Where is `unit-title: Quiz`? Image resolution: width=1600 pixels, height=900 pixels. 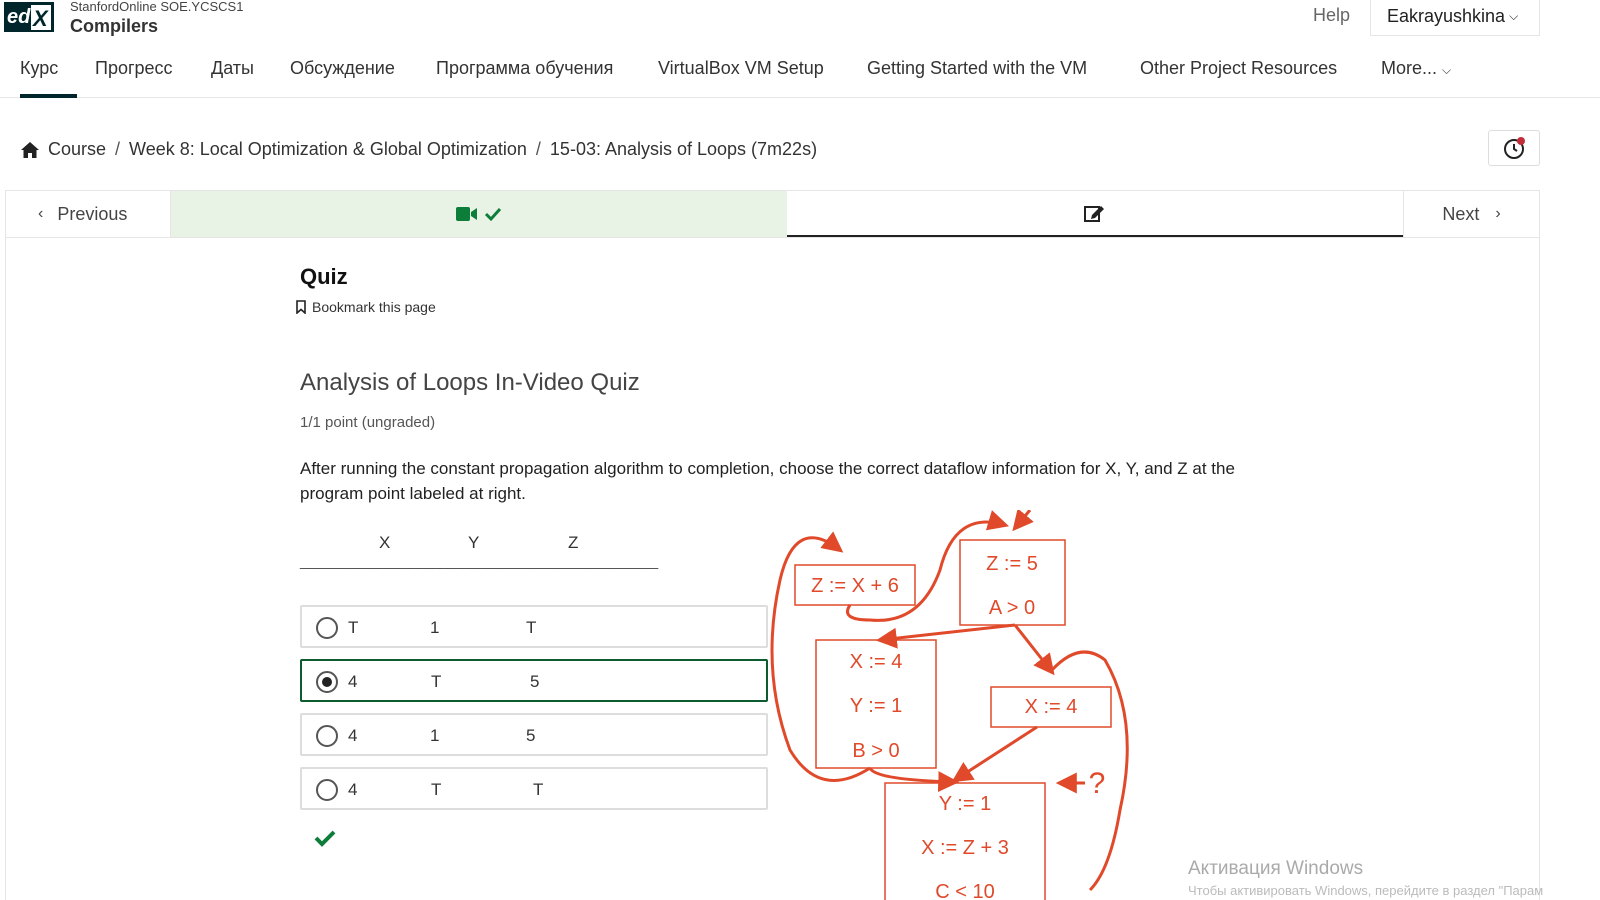
unit-title: Quiz is located at coordinates (324, 276).